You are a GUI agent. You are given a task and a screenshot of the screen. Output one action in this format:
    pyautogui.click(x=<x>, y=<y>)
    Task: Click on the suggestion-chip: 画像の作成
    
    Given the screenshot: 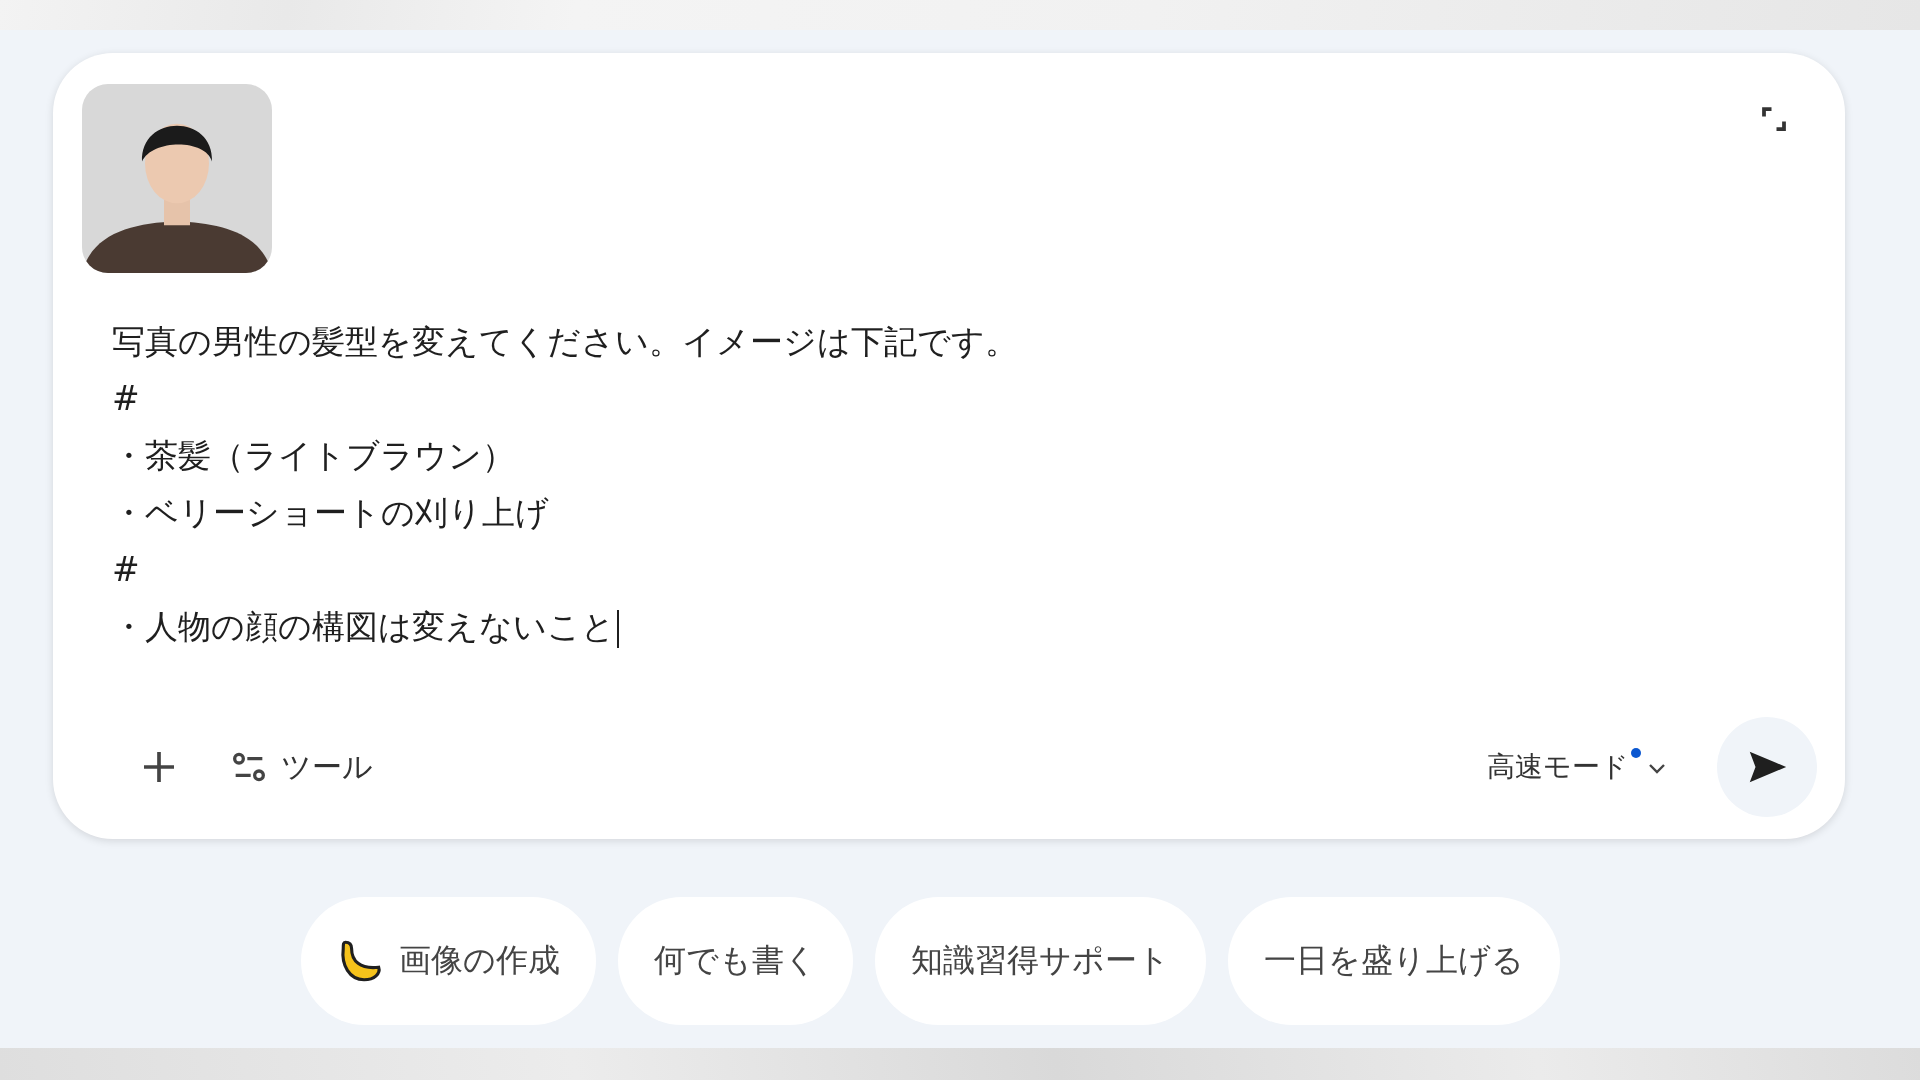 What is the action you would take?
    pyautogui.click(x=448, y=961)
    